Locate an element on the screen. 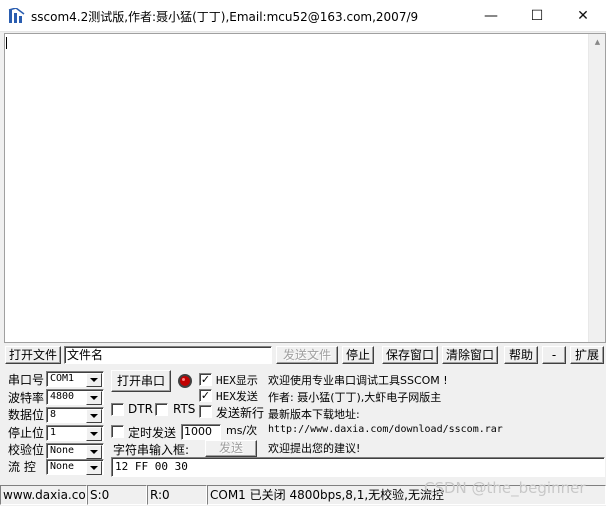  dtr-label: DTR is located at coordinates (140, 409).